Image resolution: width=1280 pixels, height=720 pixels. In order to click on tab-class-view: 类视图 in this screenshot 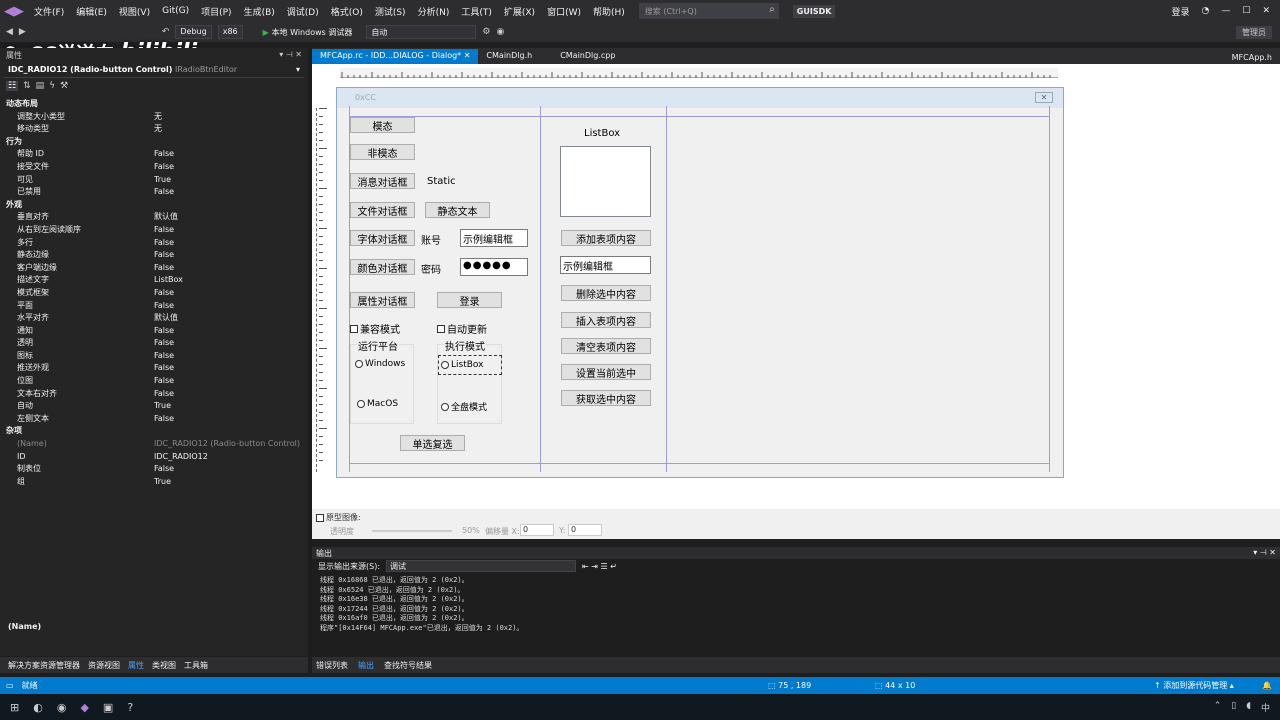, I will do `click(164, 665)`.